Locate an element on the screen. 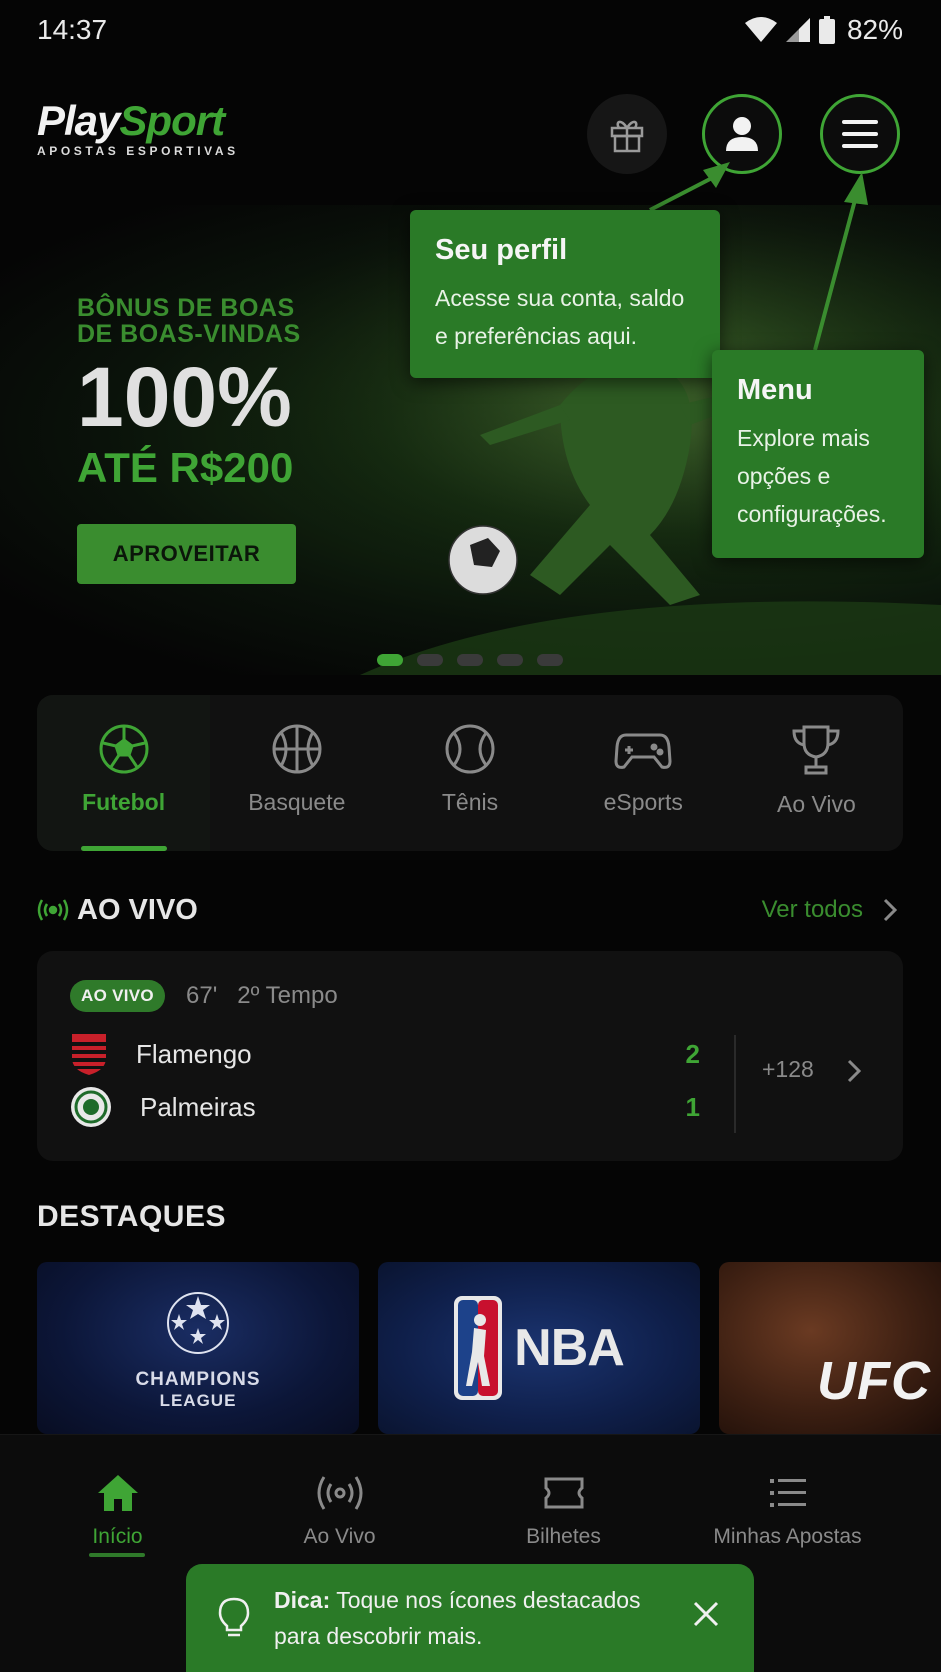 Image resolution: width=941 pixels, height=1672 pixels. profile-tooltip-title: Seu perfil is located at coordinates (501, 250).